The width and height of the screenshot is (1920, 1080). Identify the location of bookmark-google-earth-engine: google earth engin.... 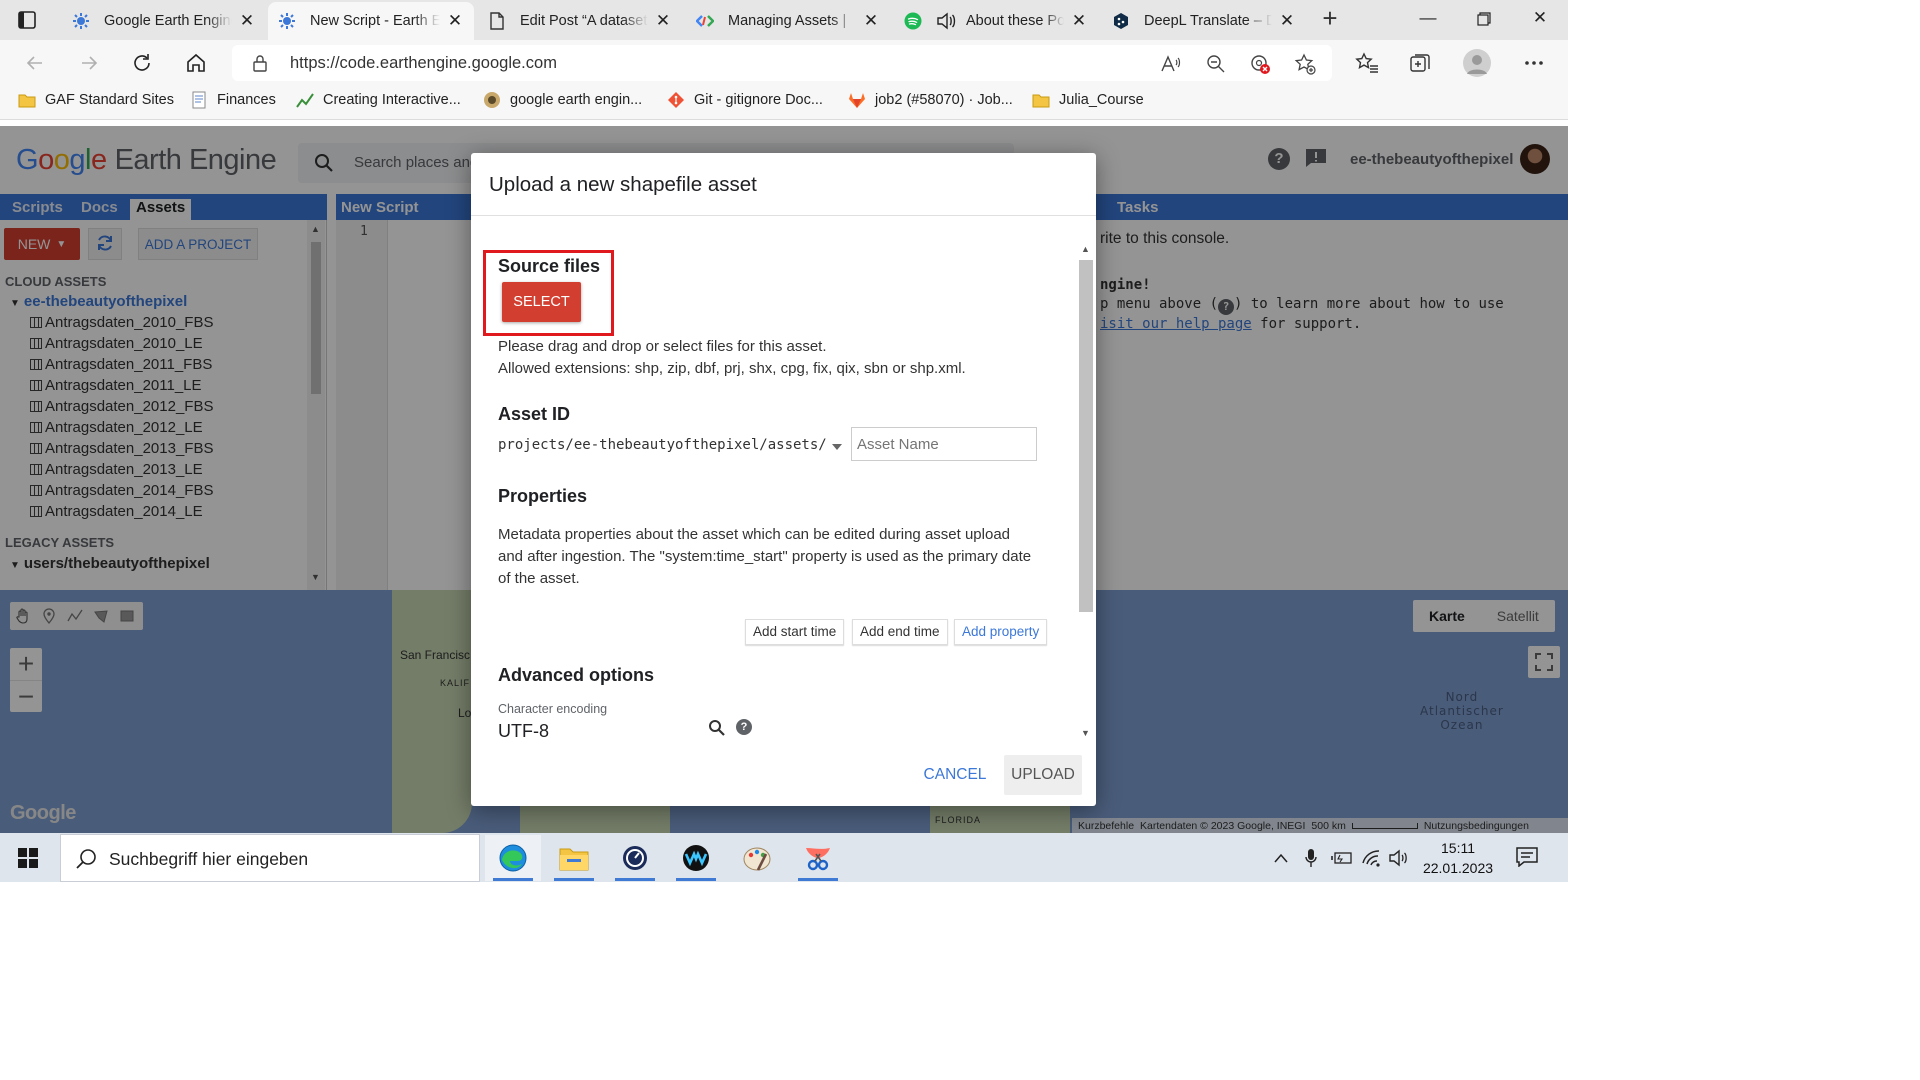
(562, 100).